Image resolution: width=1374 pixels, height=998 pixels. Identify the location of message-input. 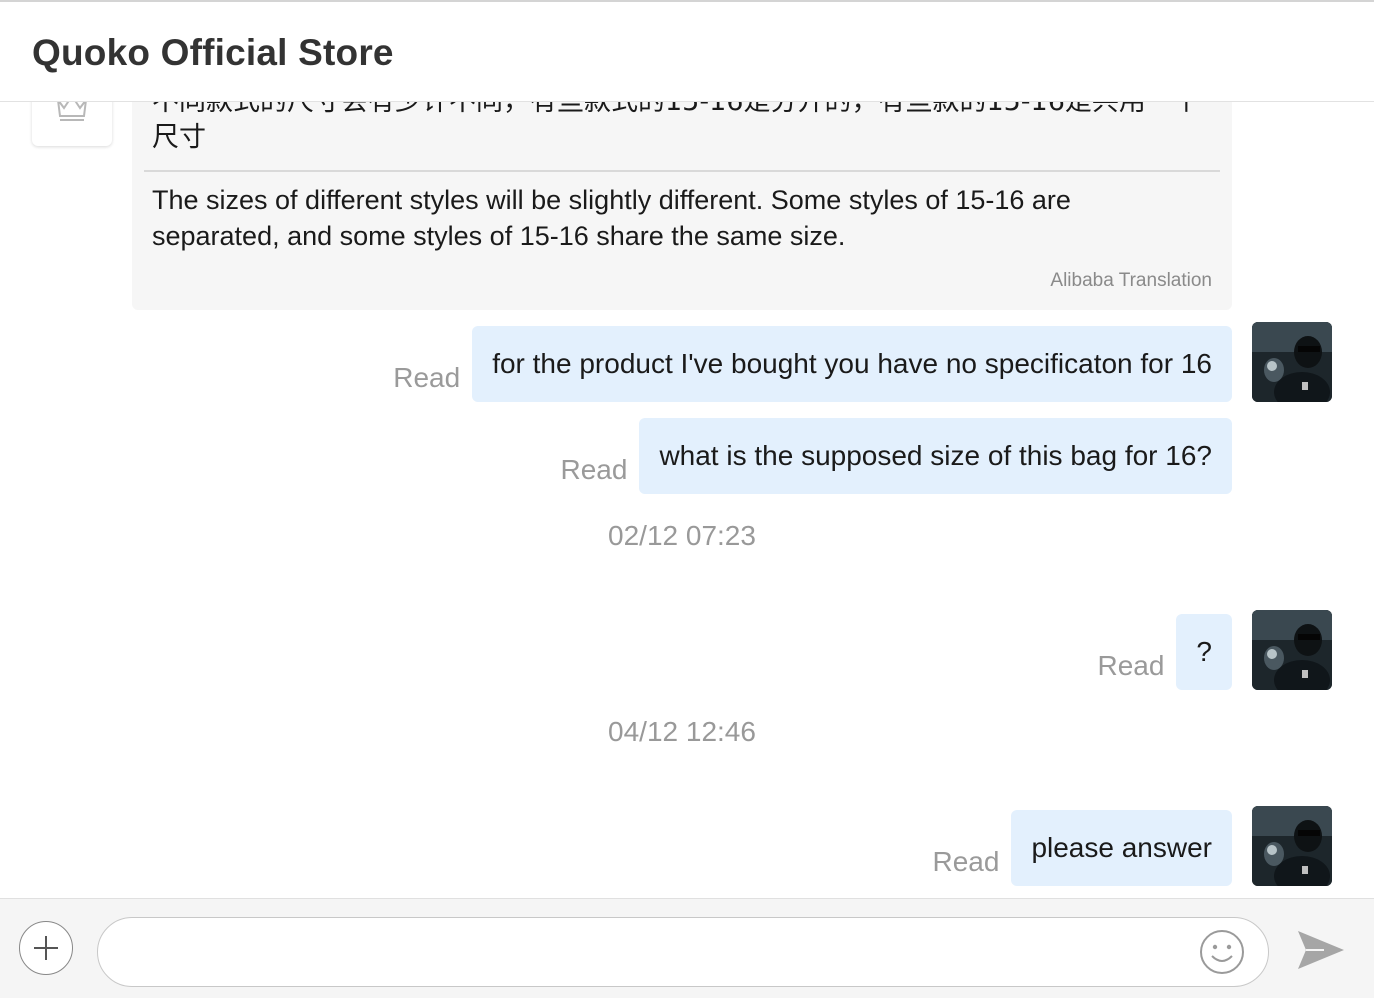
(683, 952).